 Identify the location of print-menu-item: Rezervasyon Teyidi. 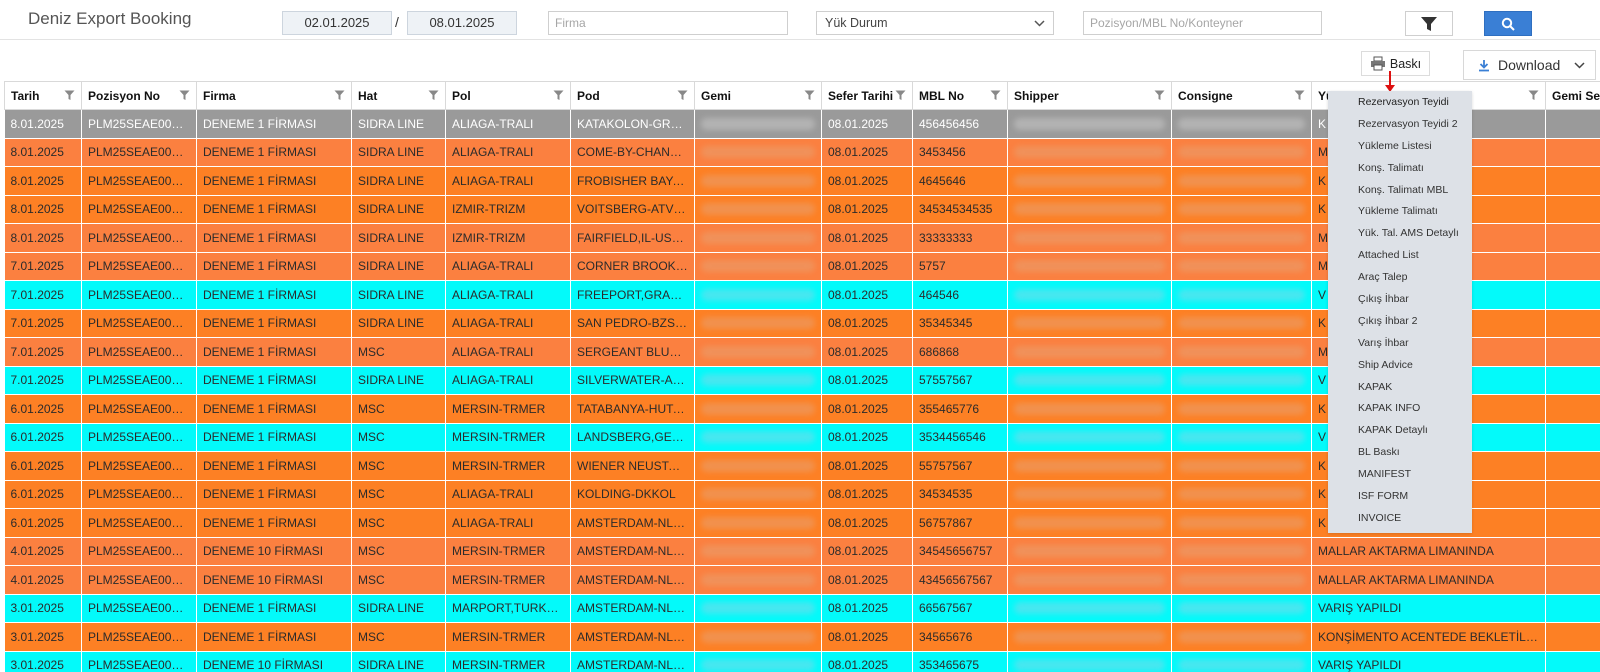
(1400, 103).